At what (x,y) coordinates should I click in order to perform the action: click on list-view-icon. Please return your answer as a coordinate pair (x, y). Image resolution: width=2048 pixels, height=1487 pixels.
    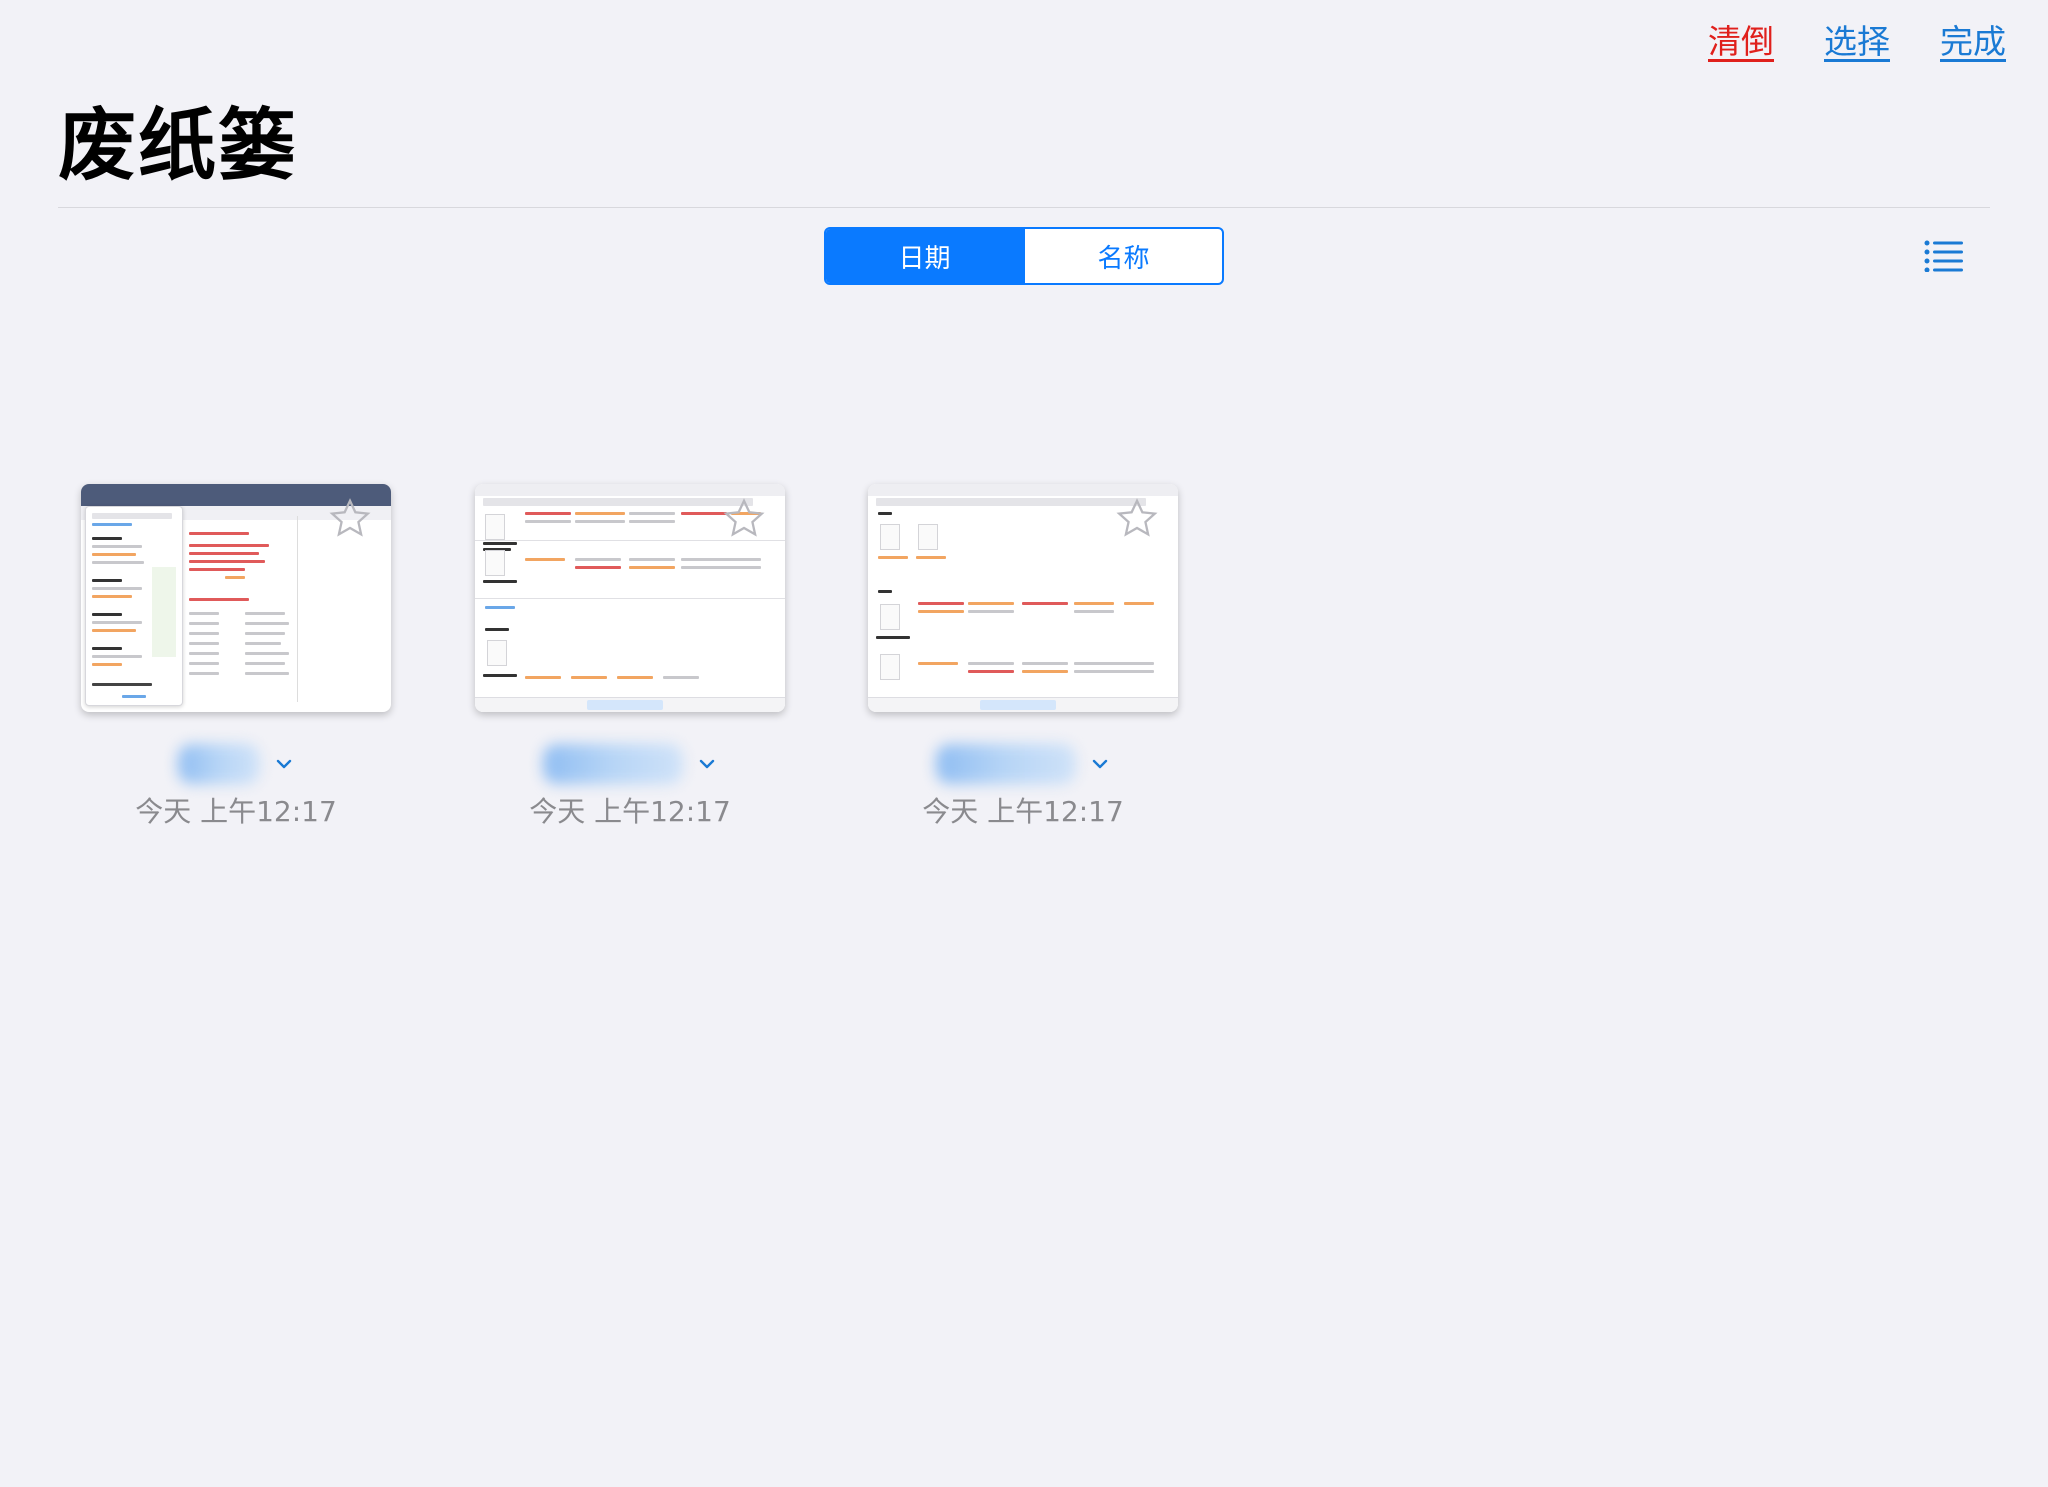
    Looking at the image, I should click on (1944, 256).